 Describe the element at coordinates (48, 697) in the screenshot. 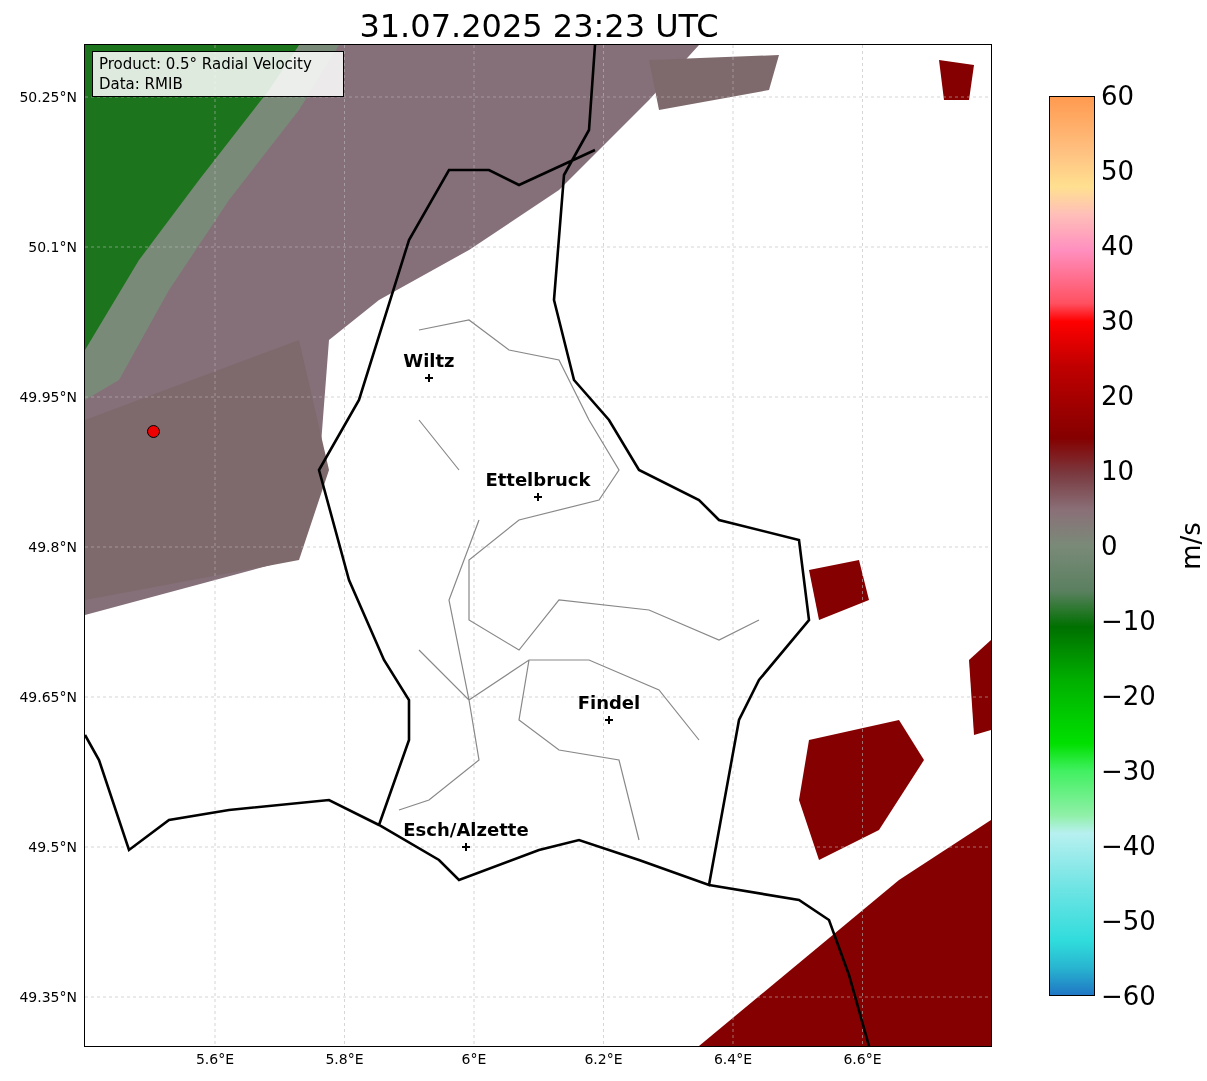

I see `axis-tick-label: 49.65°N` at that location.